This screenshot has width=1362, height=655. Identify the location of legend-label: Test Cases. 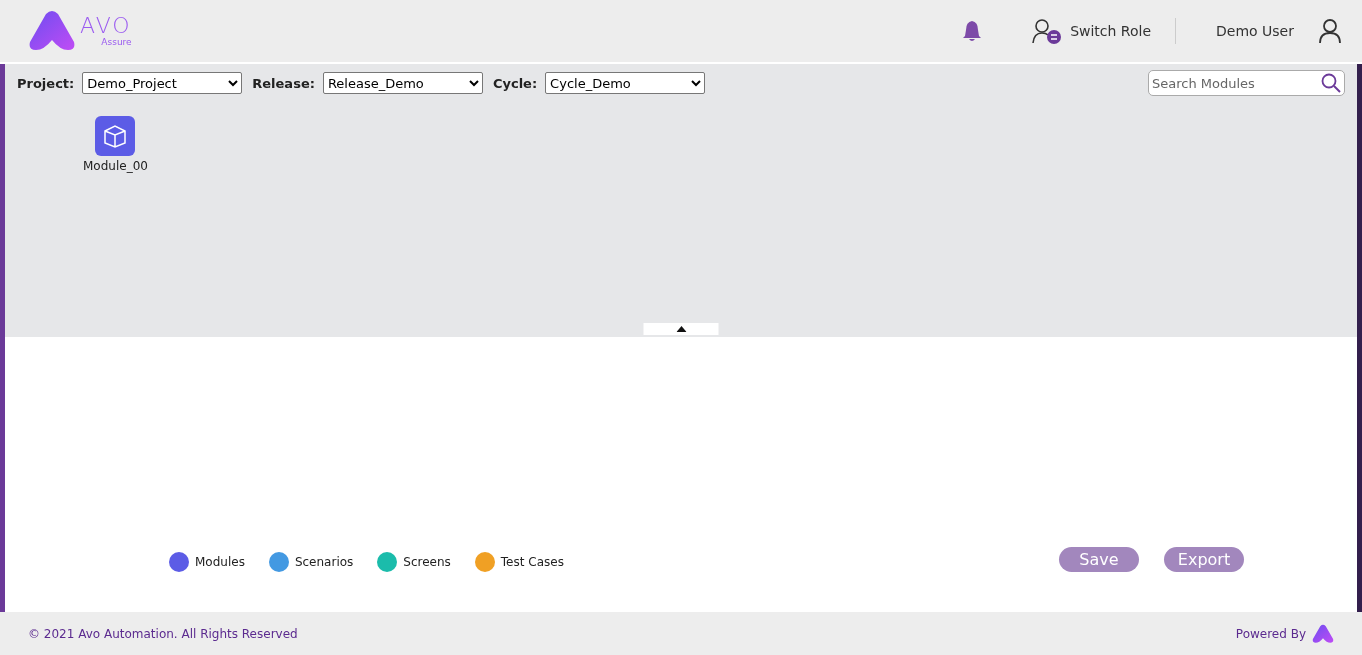
(532, 562).